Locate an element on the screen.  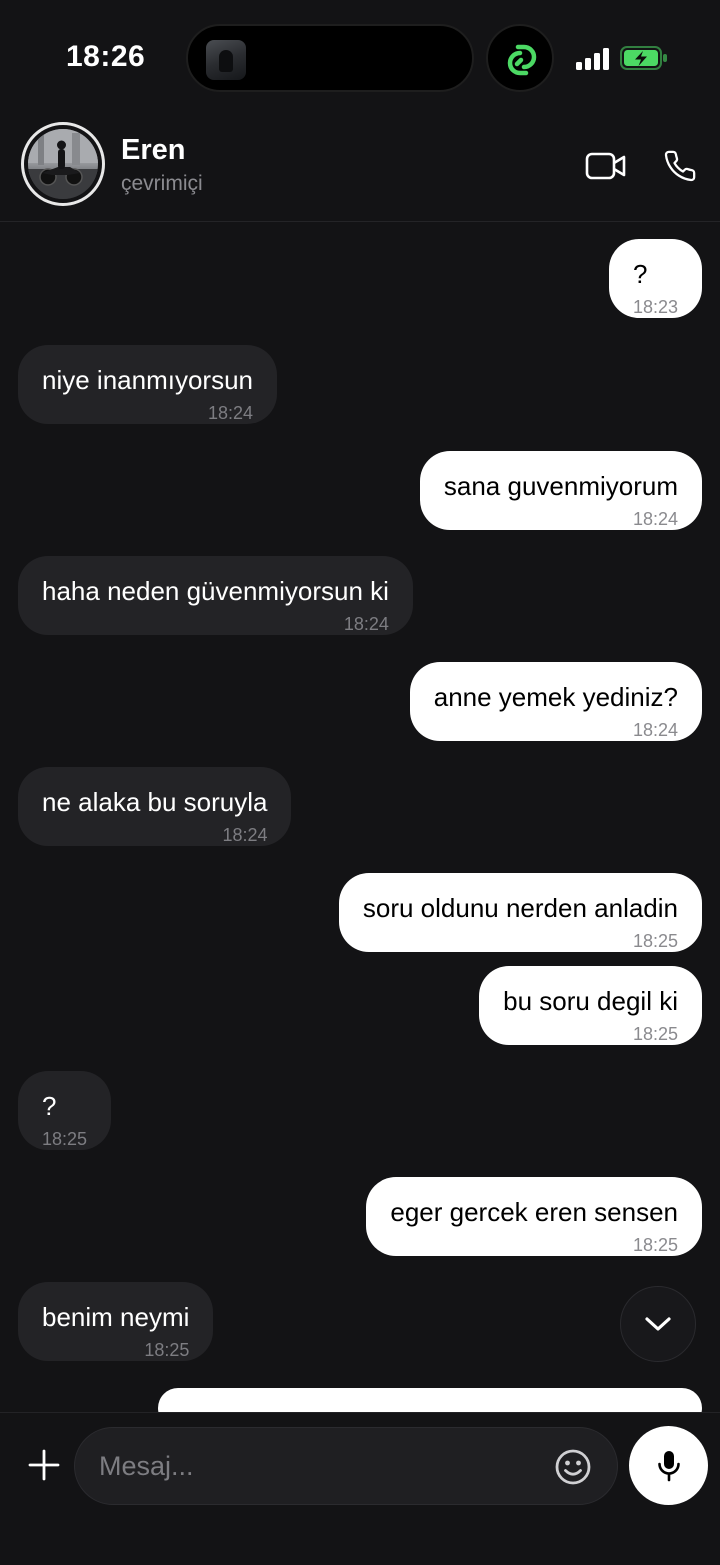
contact-name: Eren is located at coordinates (153, 150).